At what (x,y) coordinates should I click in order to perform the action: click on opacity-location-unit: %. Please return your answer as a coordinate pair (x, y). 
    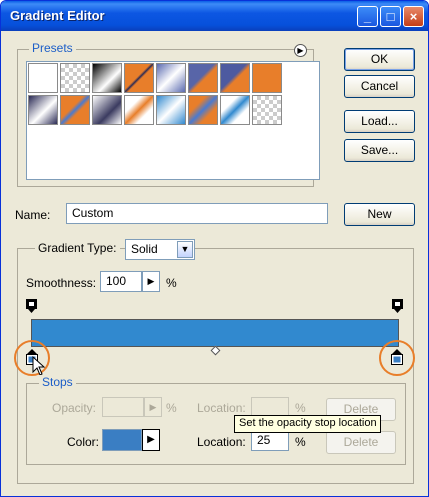
    Looking at the image, I should click on (300, 408).